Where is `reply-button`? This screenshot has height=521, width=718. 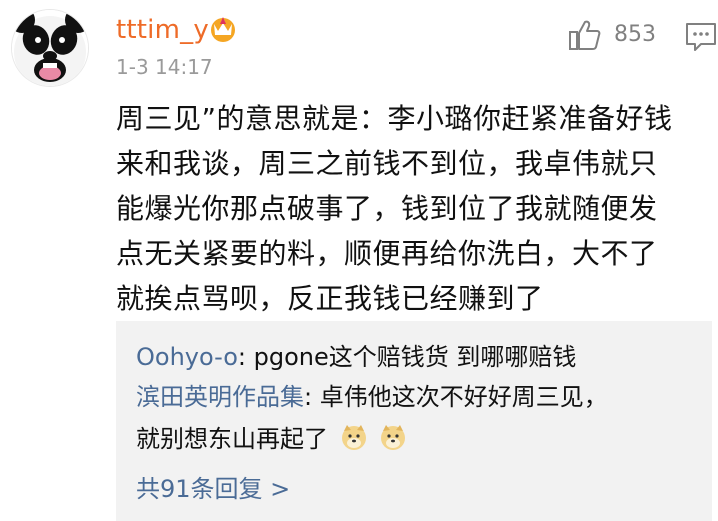 reply-button is located at coordinates (701, 37).